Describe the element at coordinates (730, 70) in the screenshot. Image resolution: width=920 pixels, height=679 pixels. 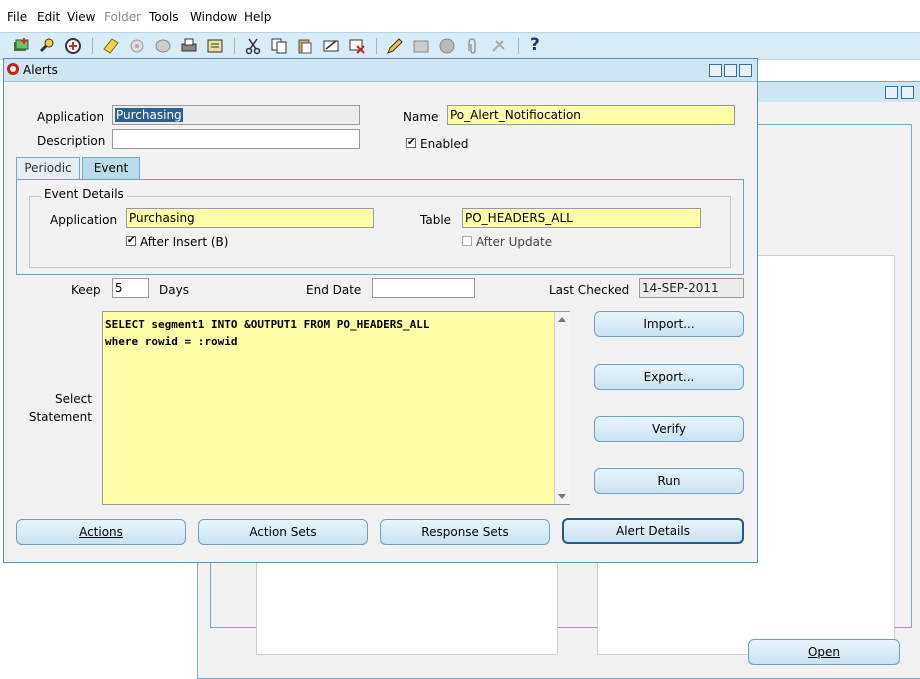
I see `maximize-icon` at that location.